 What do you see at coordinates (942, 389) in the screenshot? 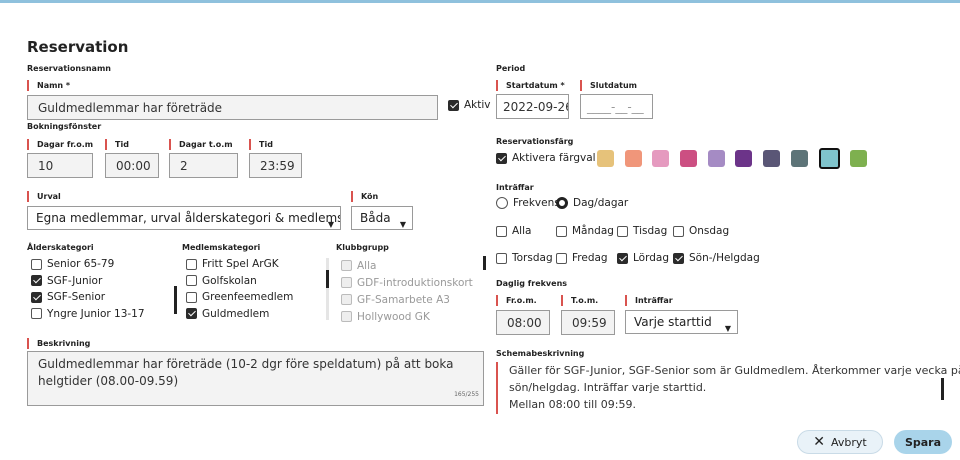
I see `schedule-scrollbar` at bounding box center [942, 389].